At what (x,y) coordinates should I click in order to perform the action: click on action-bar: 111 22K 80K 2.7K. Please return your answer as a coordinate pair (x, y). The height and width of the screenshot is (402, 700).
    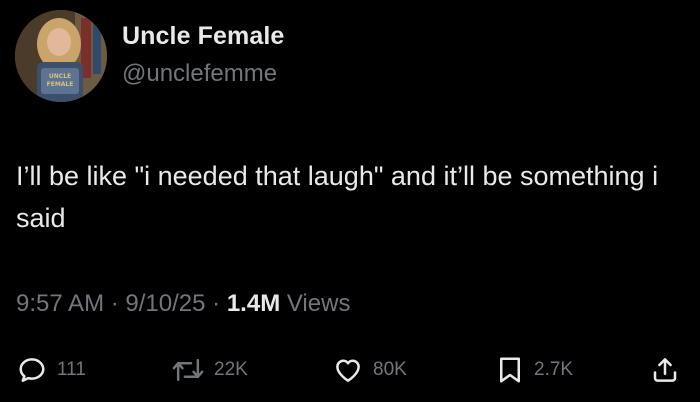
    Looking at the image, I should click on (350, 370).